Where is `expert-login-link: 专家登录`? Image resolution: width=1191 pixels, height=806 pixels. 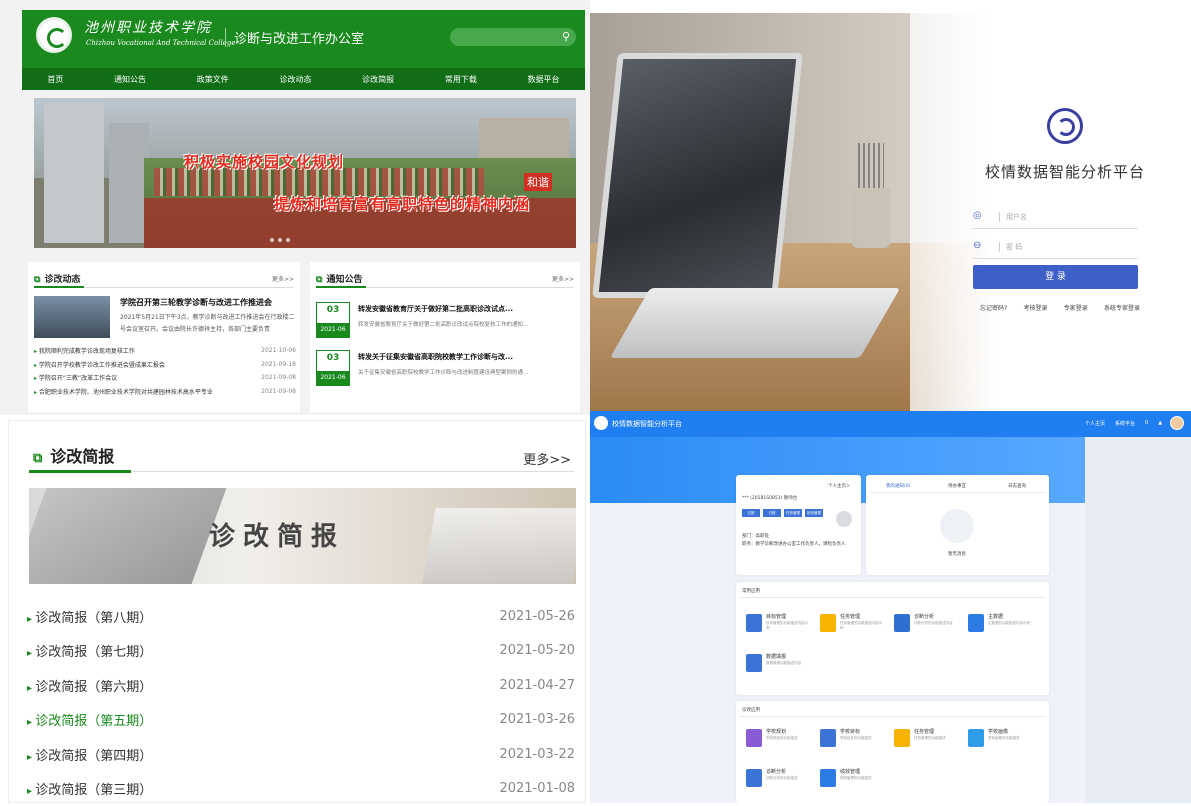 expert-login-link: 专家登录 is located at coordinates (1076, 307).